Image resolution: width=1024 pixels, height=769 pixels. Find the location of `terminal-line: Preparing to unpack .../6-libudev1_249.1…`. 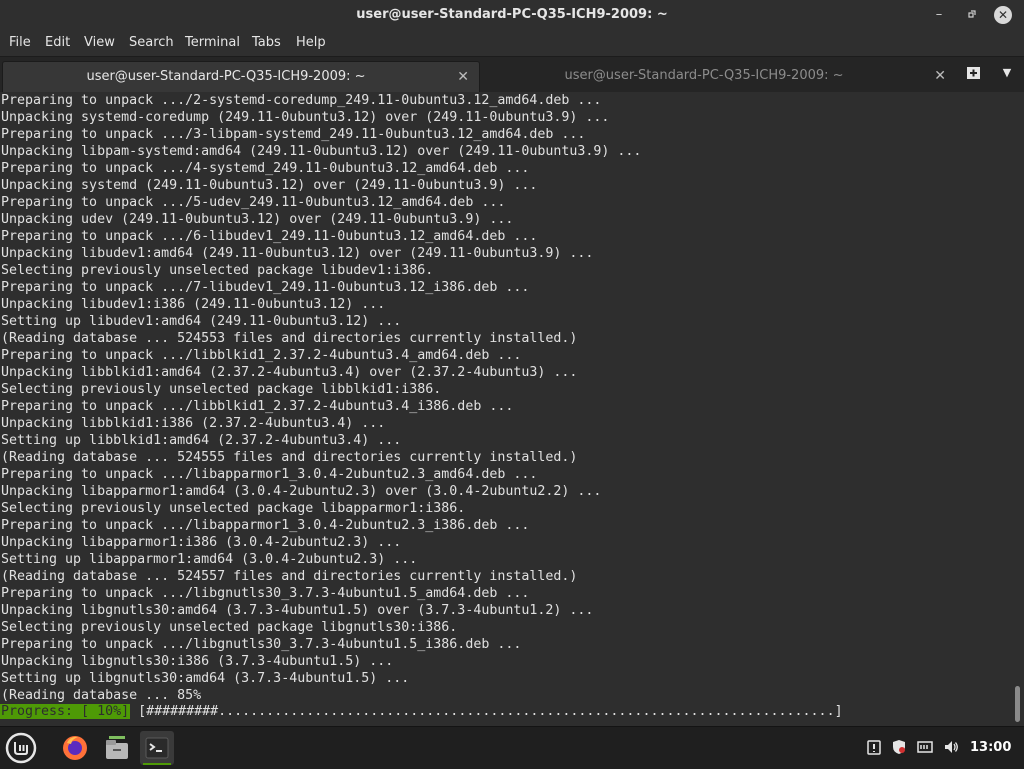

terminal-line: Preparing to unpack .../6-libudev1_249.1… is located at coordinates (269, 236).